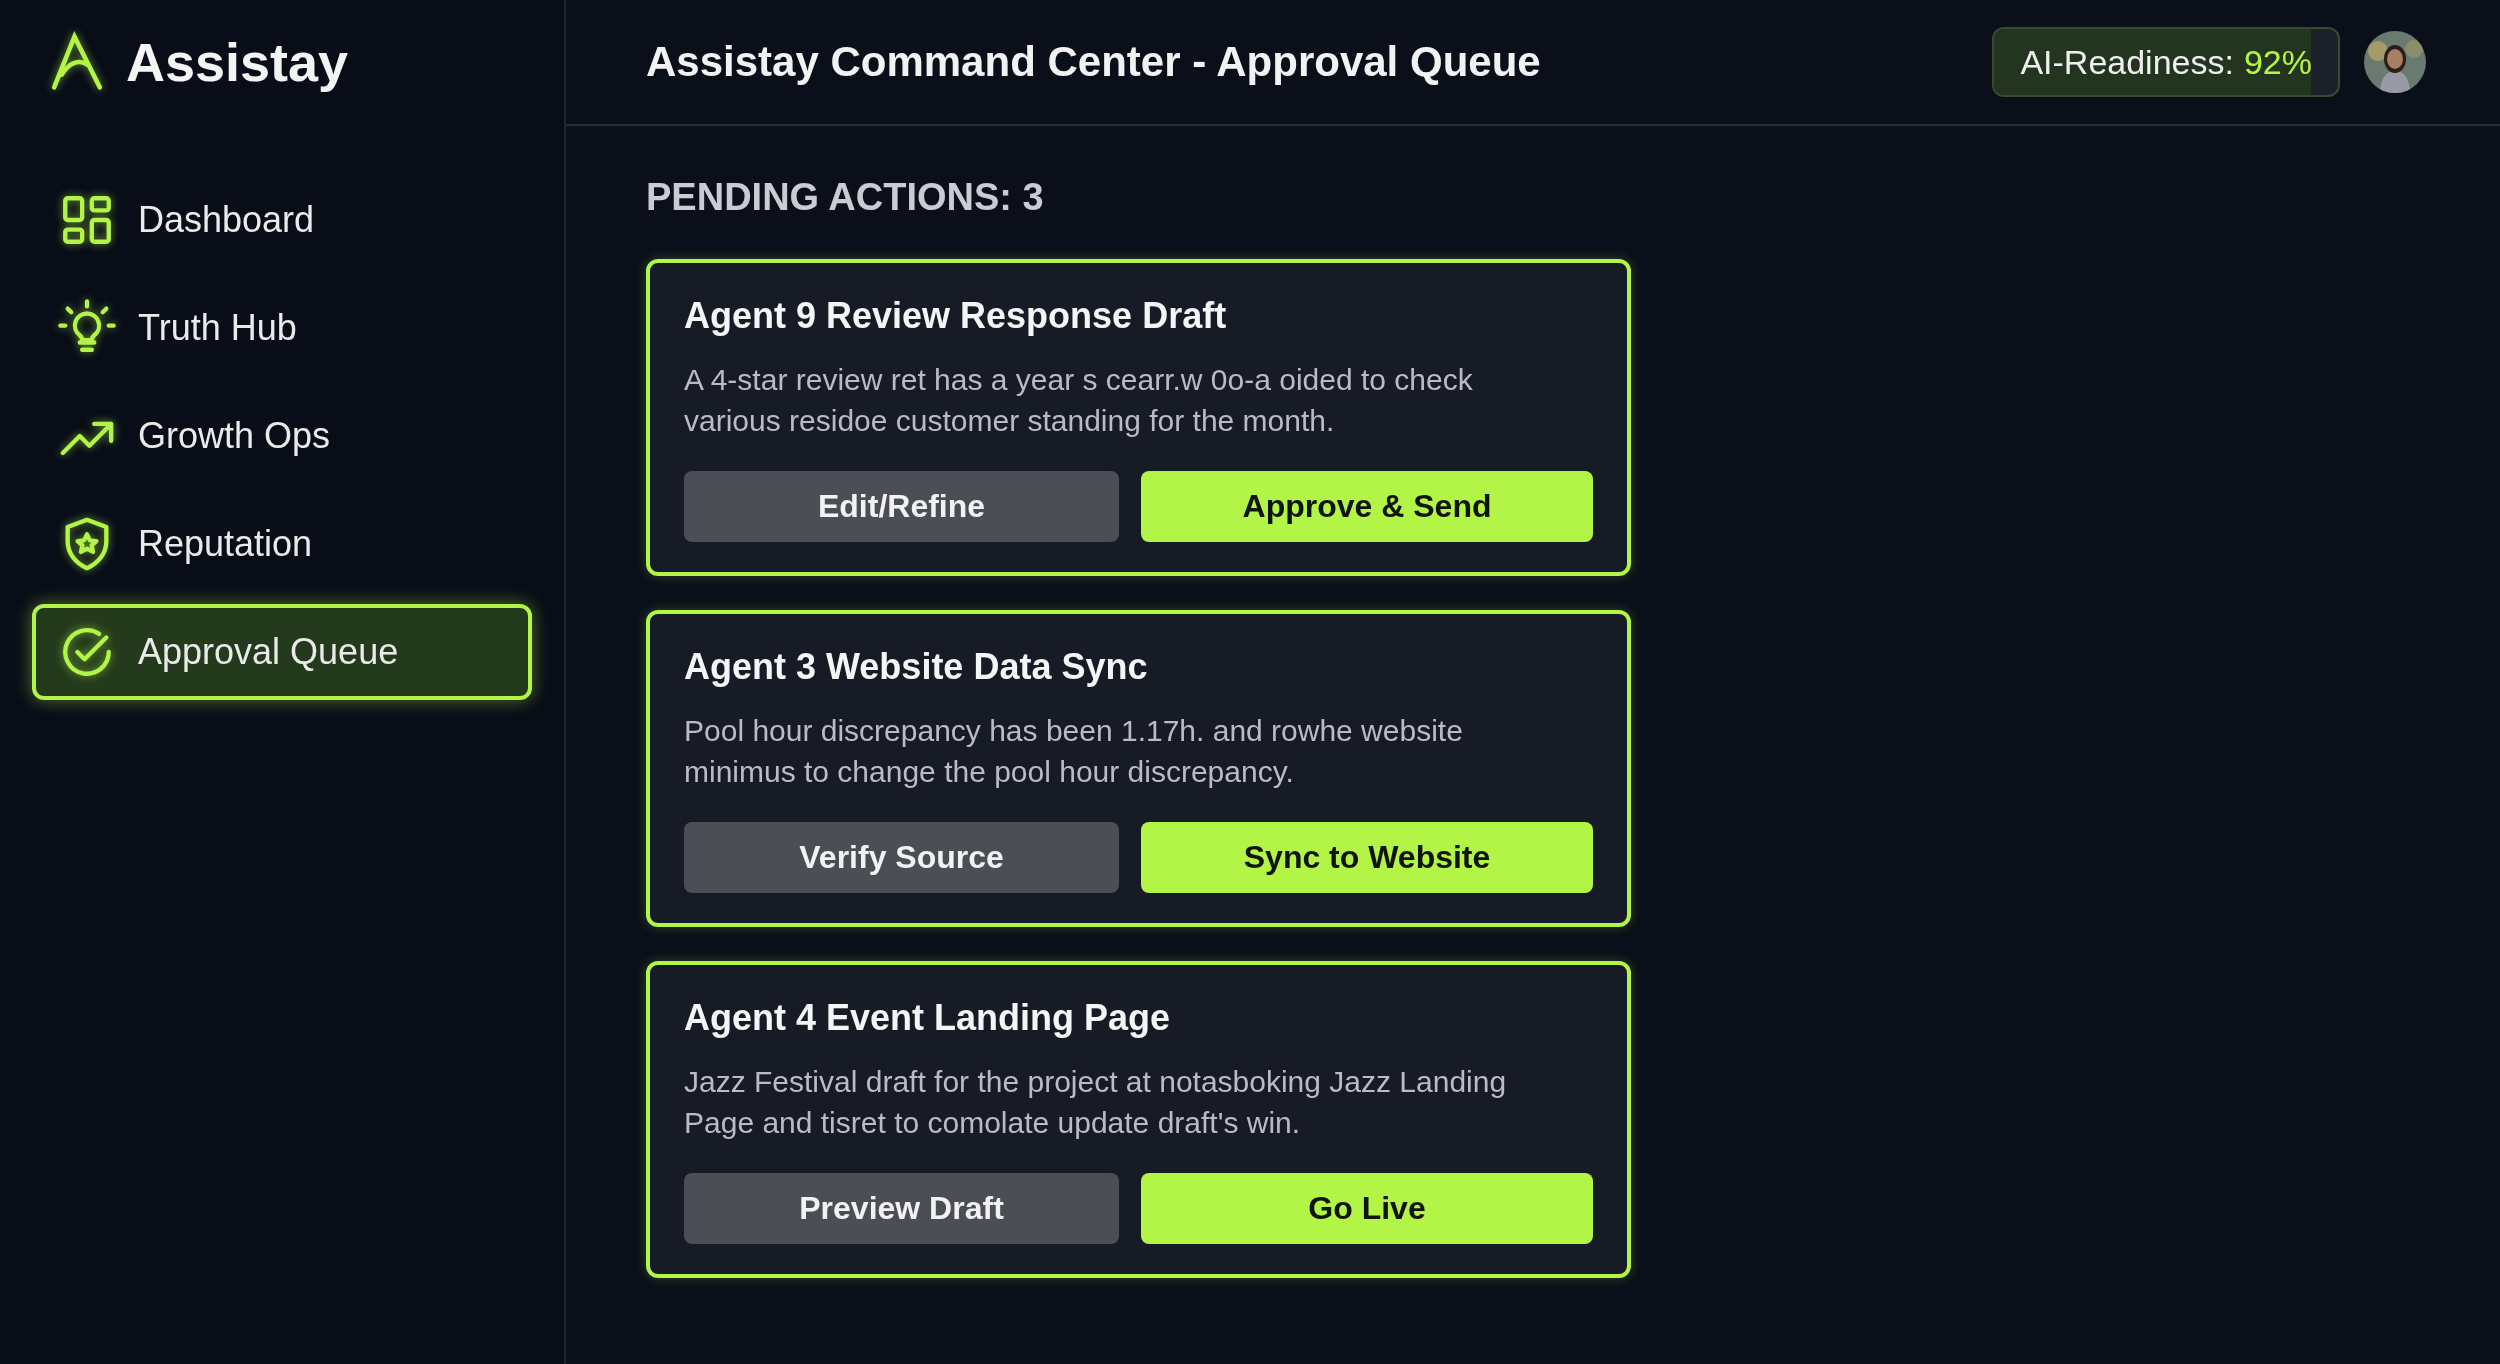 This screenshot has height=1364, width=2500. I want to click on nav-label: Growth Ops, so click(234, 436).